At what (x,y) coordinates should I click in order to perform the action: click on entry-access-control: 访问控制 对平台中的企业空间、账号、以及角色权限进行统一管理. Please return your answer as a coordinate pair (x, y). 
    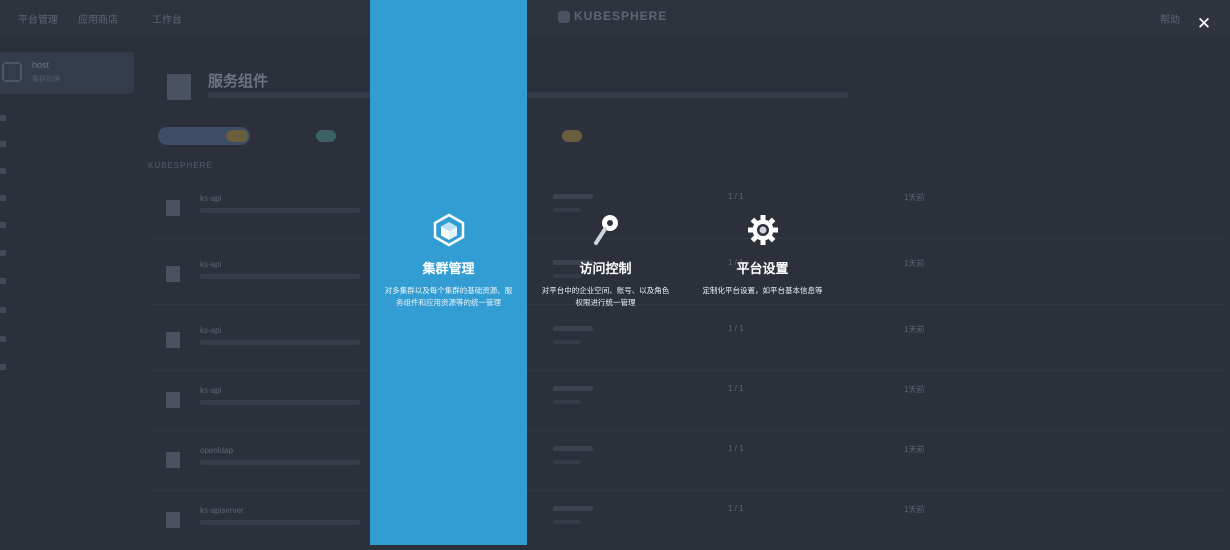
    Looking at the image, I should click on (605, 259).